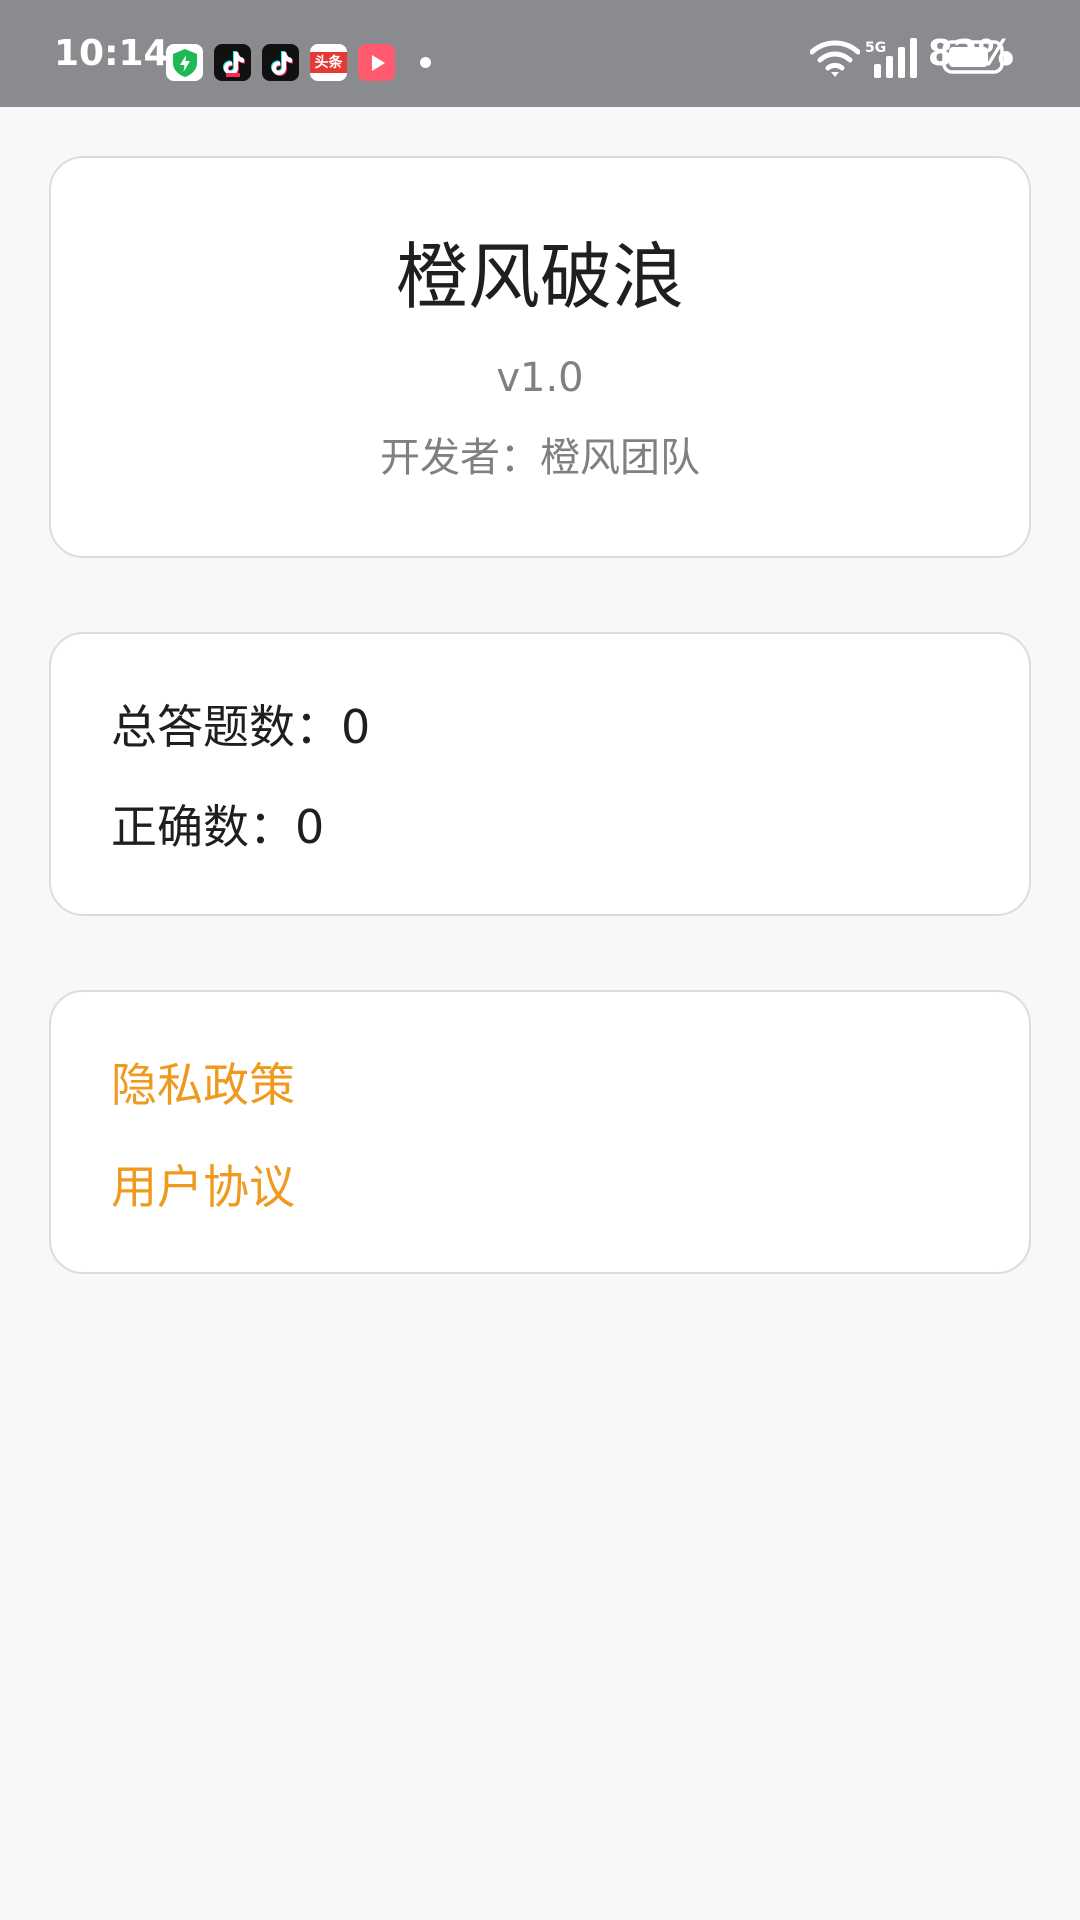 This screenshot has width=1080, height=1920. I want to click on notification-icons: 头条, so click(298, 62).